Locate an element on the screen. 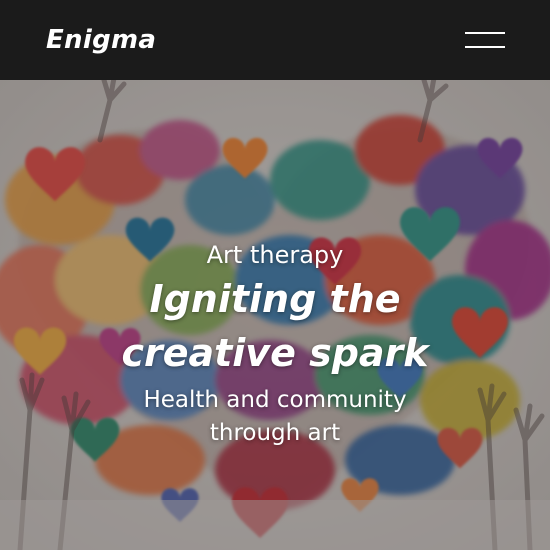 This screenshot has height=550, width=550. menu-bar-bottom is located at coordinates (485, 47).